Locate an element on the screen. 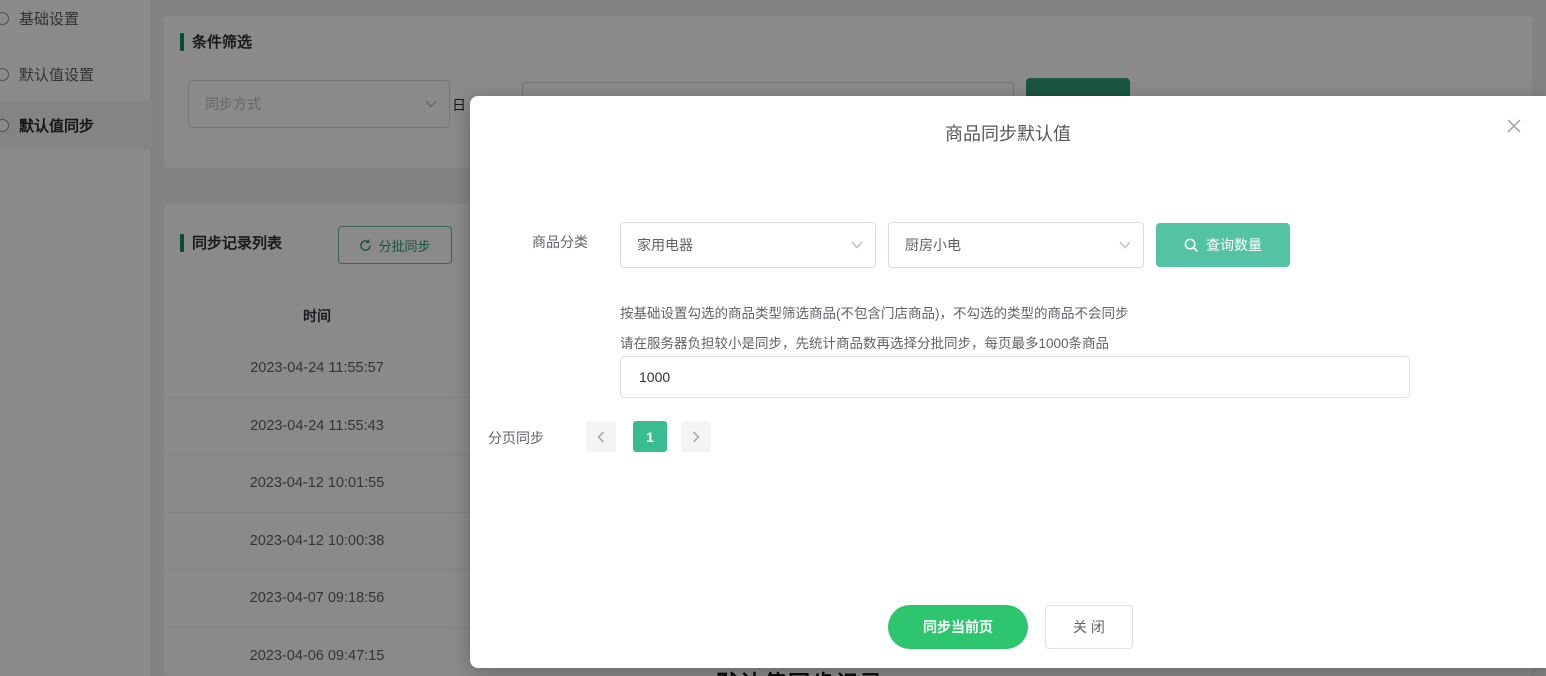  note-line-1: 按基础设置勾选的商品类型筛选商品(不包含门店商品)，不勾选的类型的商品不会同步 is located at coordinates (874, 313).